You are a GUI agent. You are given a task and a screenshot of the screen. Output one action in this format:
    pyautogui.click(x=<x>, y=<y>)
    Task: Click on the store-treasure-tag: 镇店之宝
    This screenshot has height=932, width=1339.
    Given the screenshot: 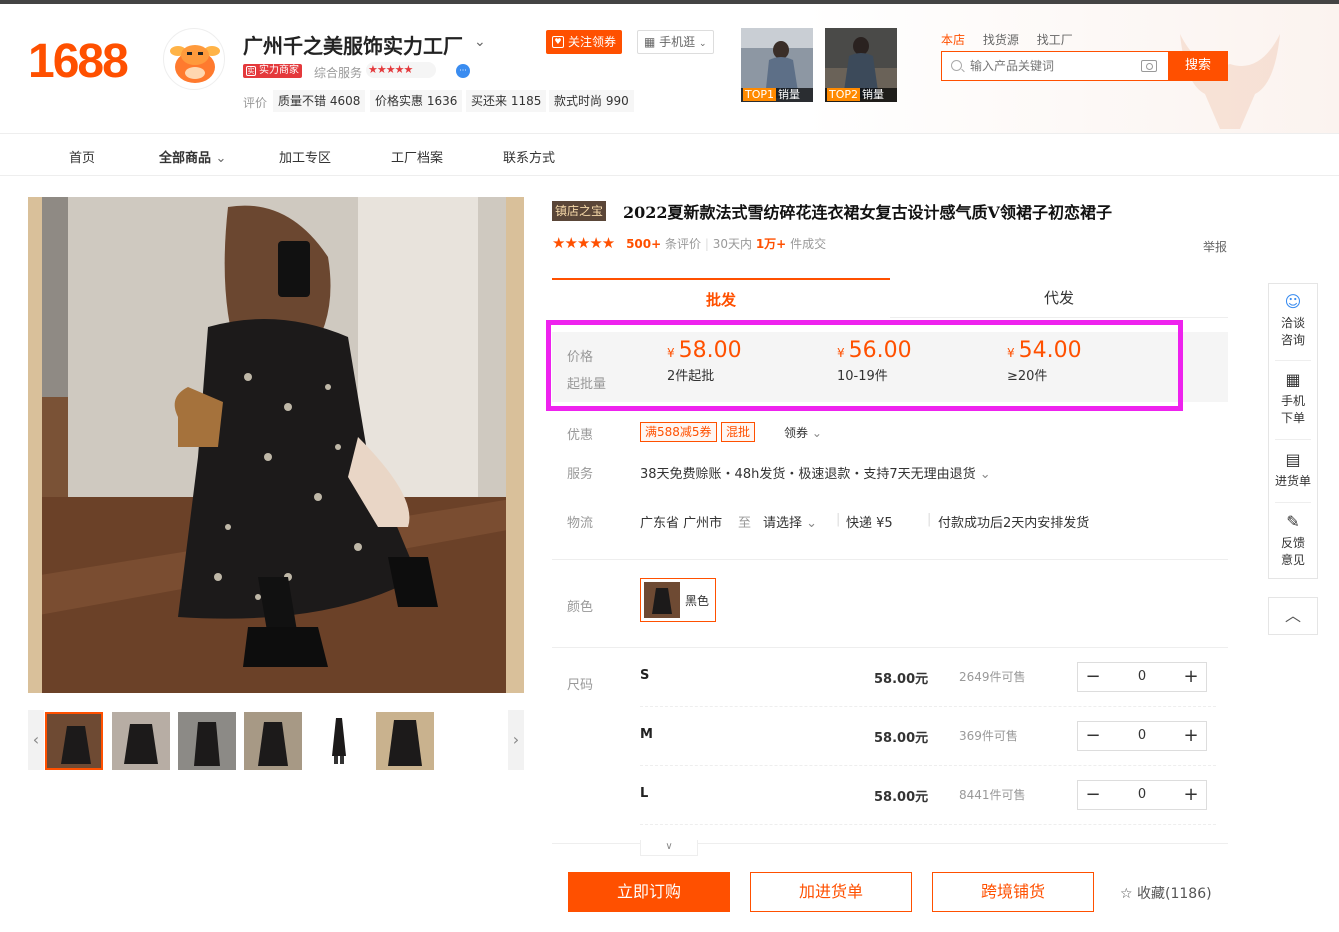 What is the action you would take?
    pyautogui.click(x=579, y=211)
    